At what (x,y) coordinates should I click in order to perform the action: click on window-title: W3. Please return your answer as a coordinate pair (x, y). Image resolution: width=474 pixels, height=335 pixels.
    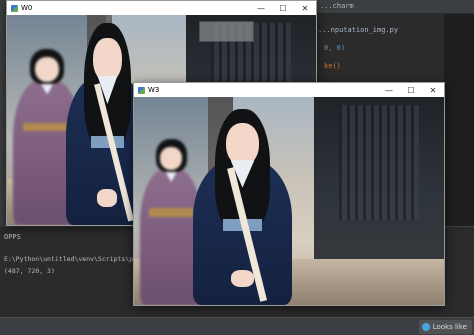
    Looking at the image, I should click on (154, 90).